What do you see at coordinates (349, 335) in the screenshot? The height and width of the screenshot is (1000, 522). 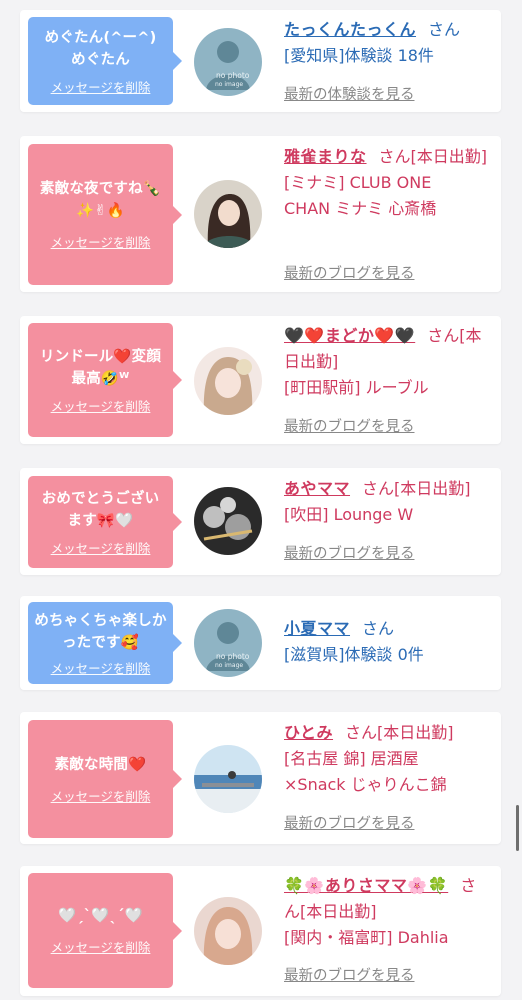 I see `user-name-link: 🖤❤️まどか❤️🖤` at bounding box center [349, 335].